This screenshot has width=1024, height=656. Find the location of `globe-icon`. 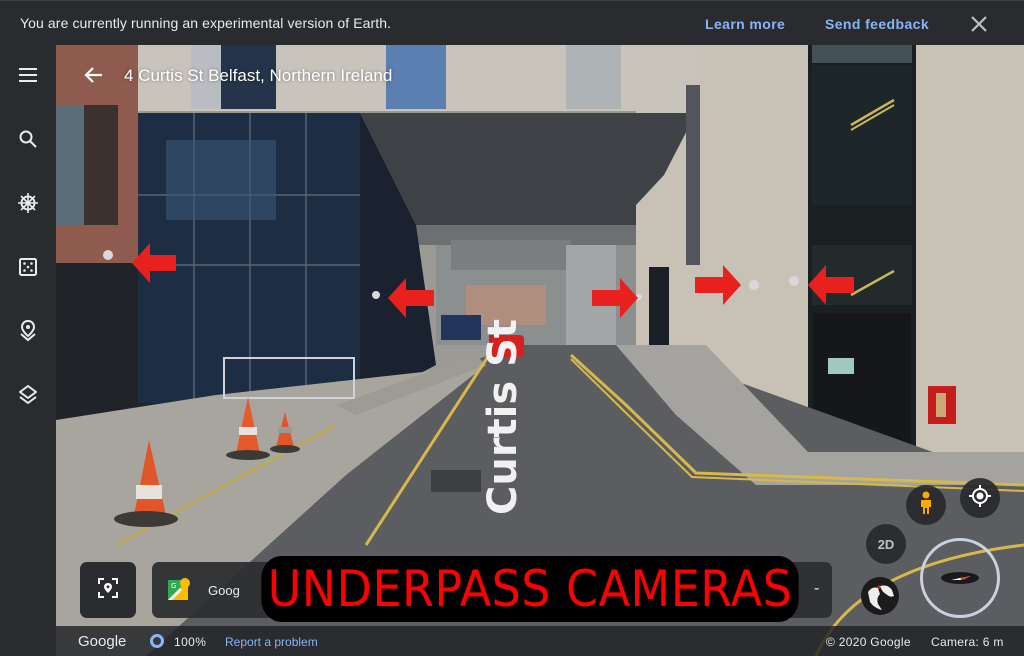

globe-icon is located at coordinates (880, 598).